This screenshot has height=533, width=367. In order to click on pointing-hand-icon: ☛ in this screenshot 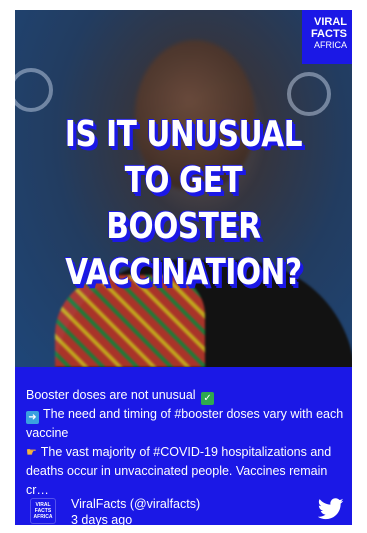, I will do `click(31, 452)`.